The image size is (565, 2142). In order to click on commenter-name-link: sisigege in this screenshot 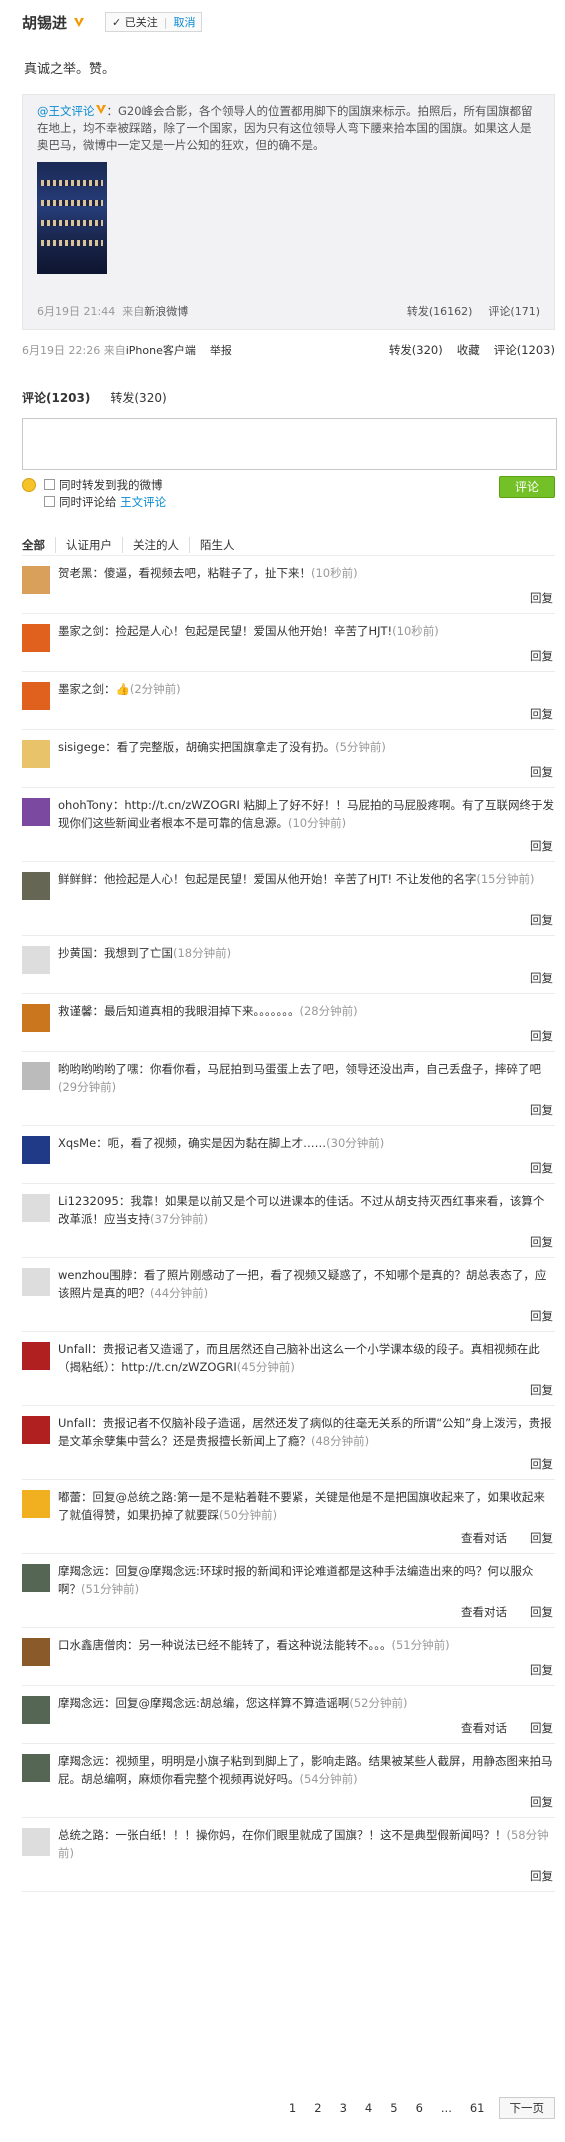, I will do `click(81, 747)`.